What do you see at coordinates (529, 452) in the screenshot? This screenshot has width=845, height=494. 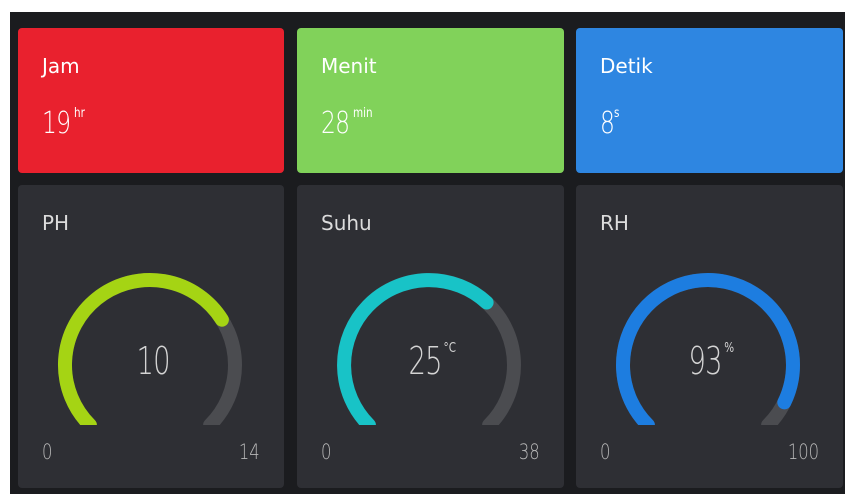 I see `suhu-max: 38` at bounding box center [529, 452].